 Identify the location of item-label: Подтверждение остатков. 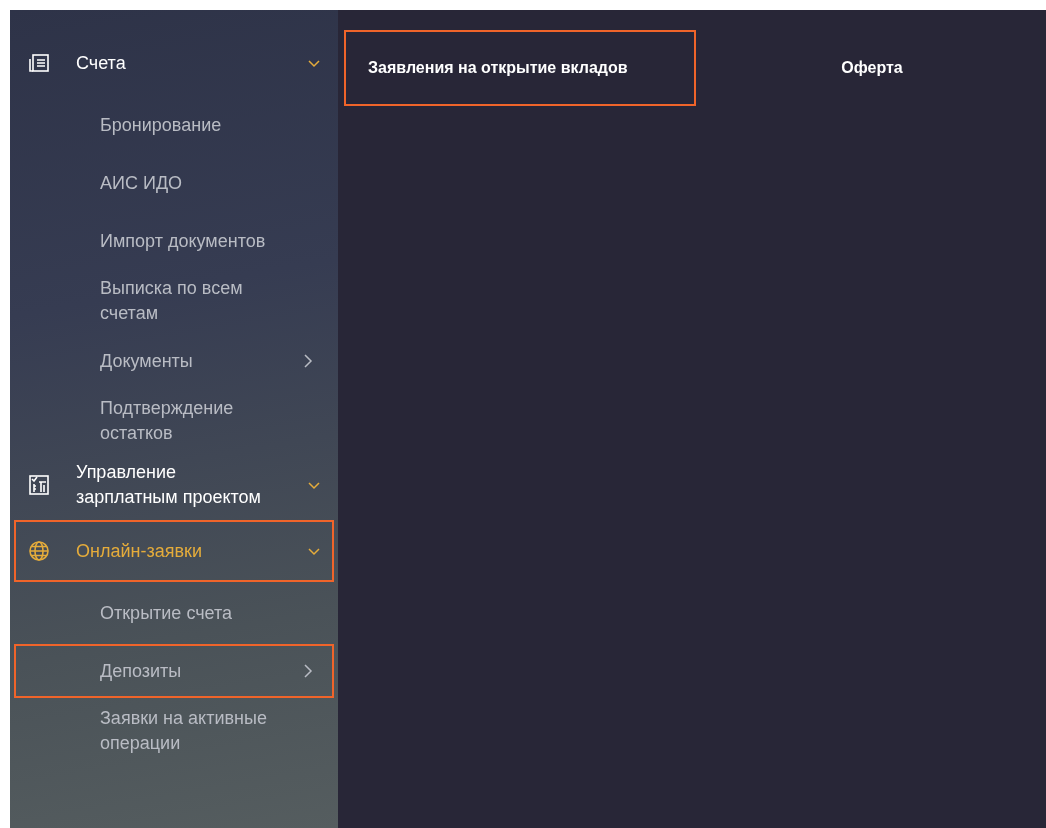
(167, 421).